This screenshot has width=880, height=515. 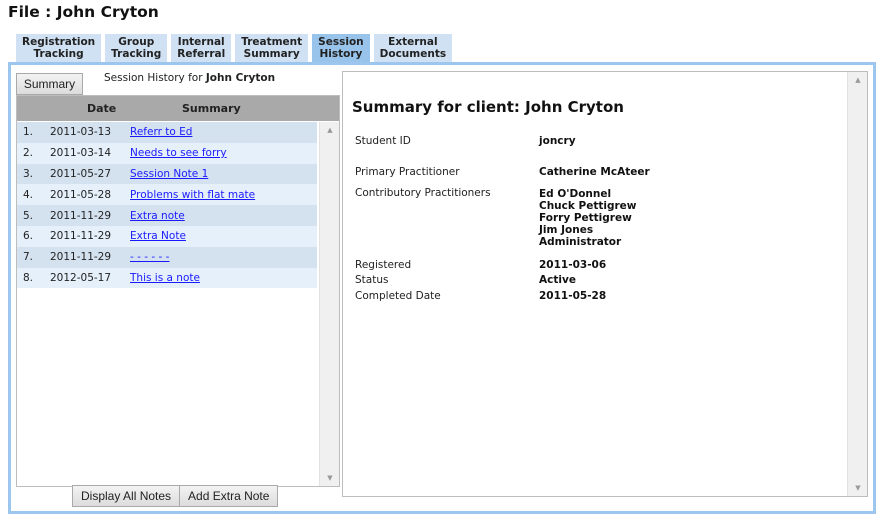 I want to click on contributory-practitioner: Ed O'Donnel, so click(x=575, y=194).